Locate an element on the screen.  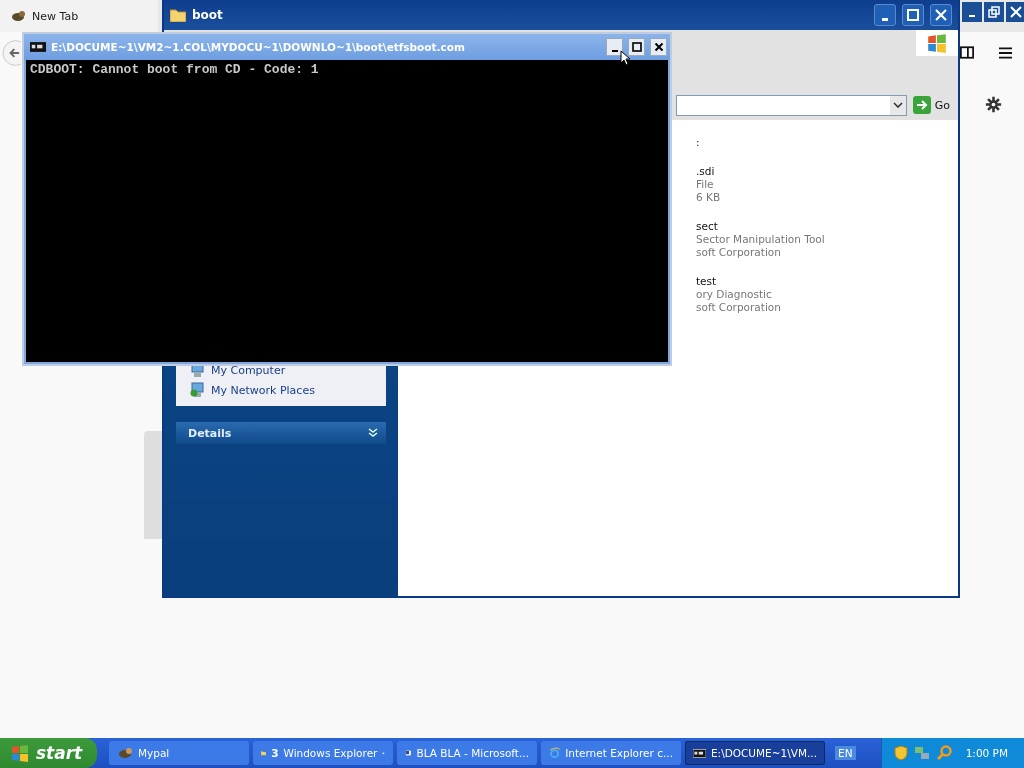
file-info: Sector Manipulation Tool is located at coordinates (760, 239).